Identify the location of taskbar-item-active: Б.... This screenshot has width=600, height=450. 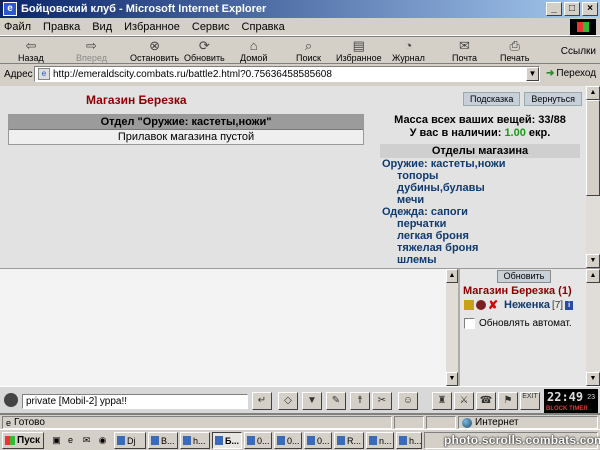
(227, 440).